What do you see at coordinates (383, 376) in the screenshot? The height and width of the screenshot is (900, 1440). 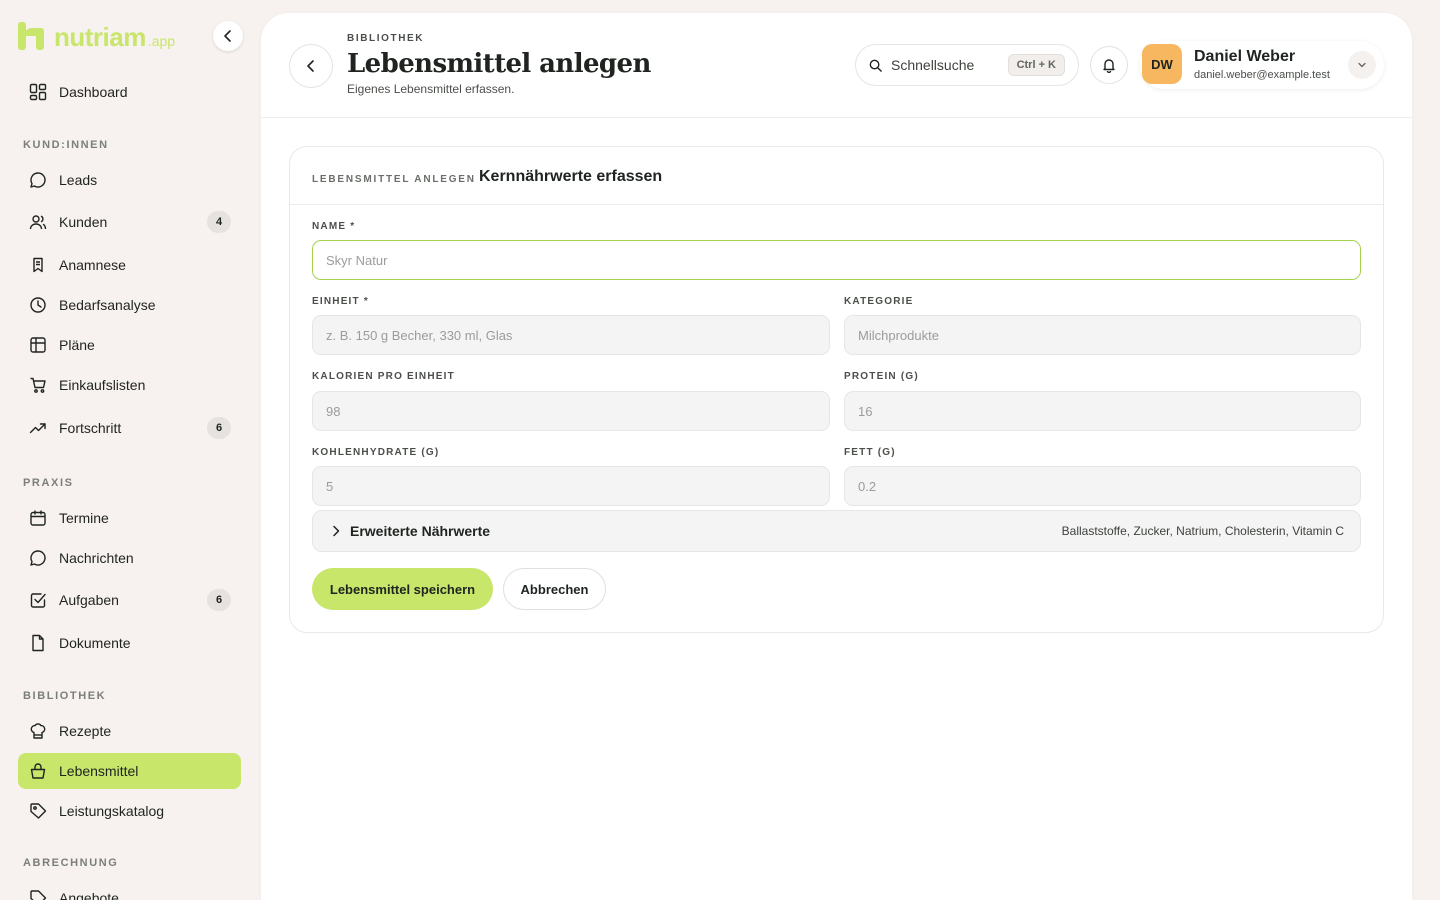 I see `calories-label: KALORIEN PRO EINHEIT` at bounding box center [383, 376].